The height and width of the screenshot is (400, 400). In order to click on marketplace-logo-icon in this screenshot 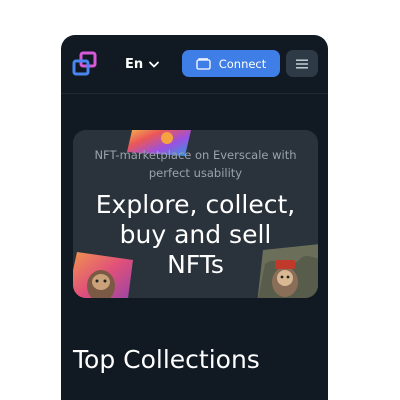, I will do `click(85, 64)`.